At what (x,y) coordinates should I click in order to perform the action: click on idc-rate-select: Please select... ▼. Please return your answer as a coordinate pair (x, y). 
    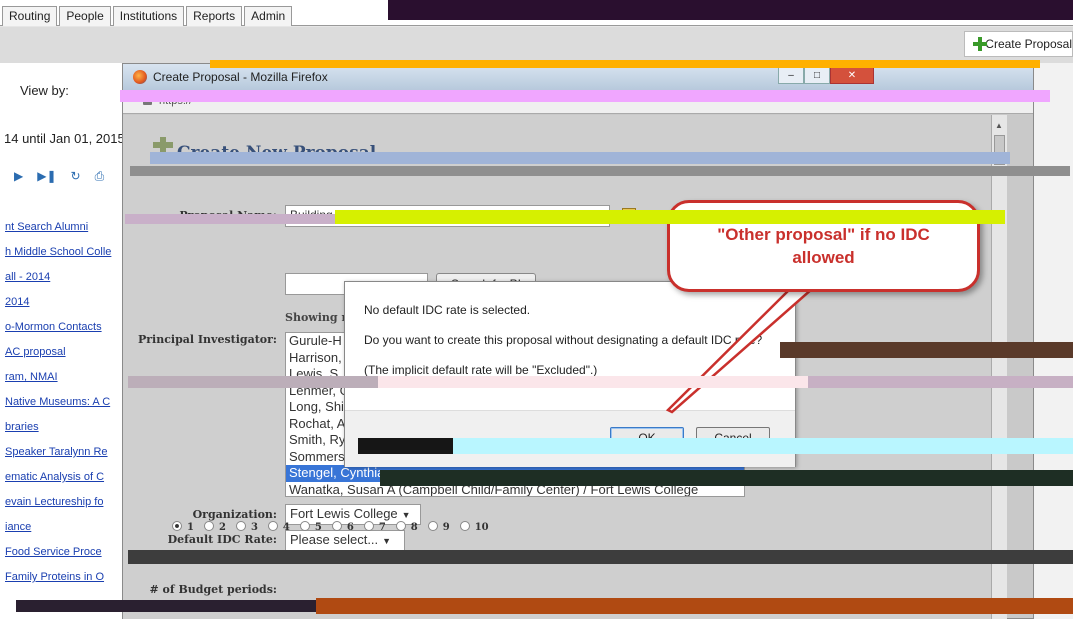
    Looking at the image, I should click on (345, 540).